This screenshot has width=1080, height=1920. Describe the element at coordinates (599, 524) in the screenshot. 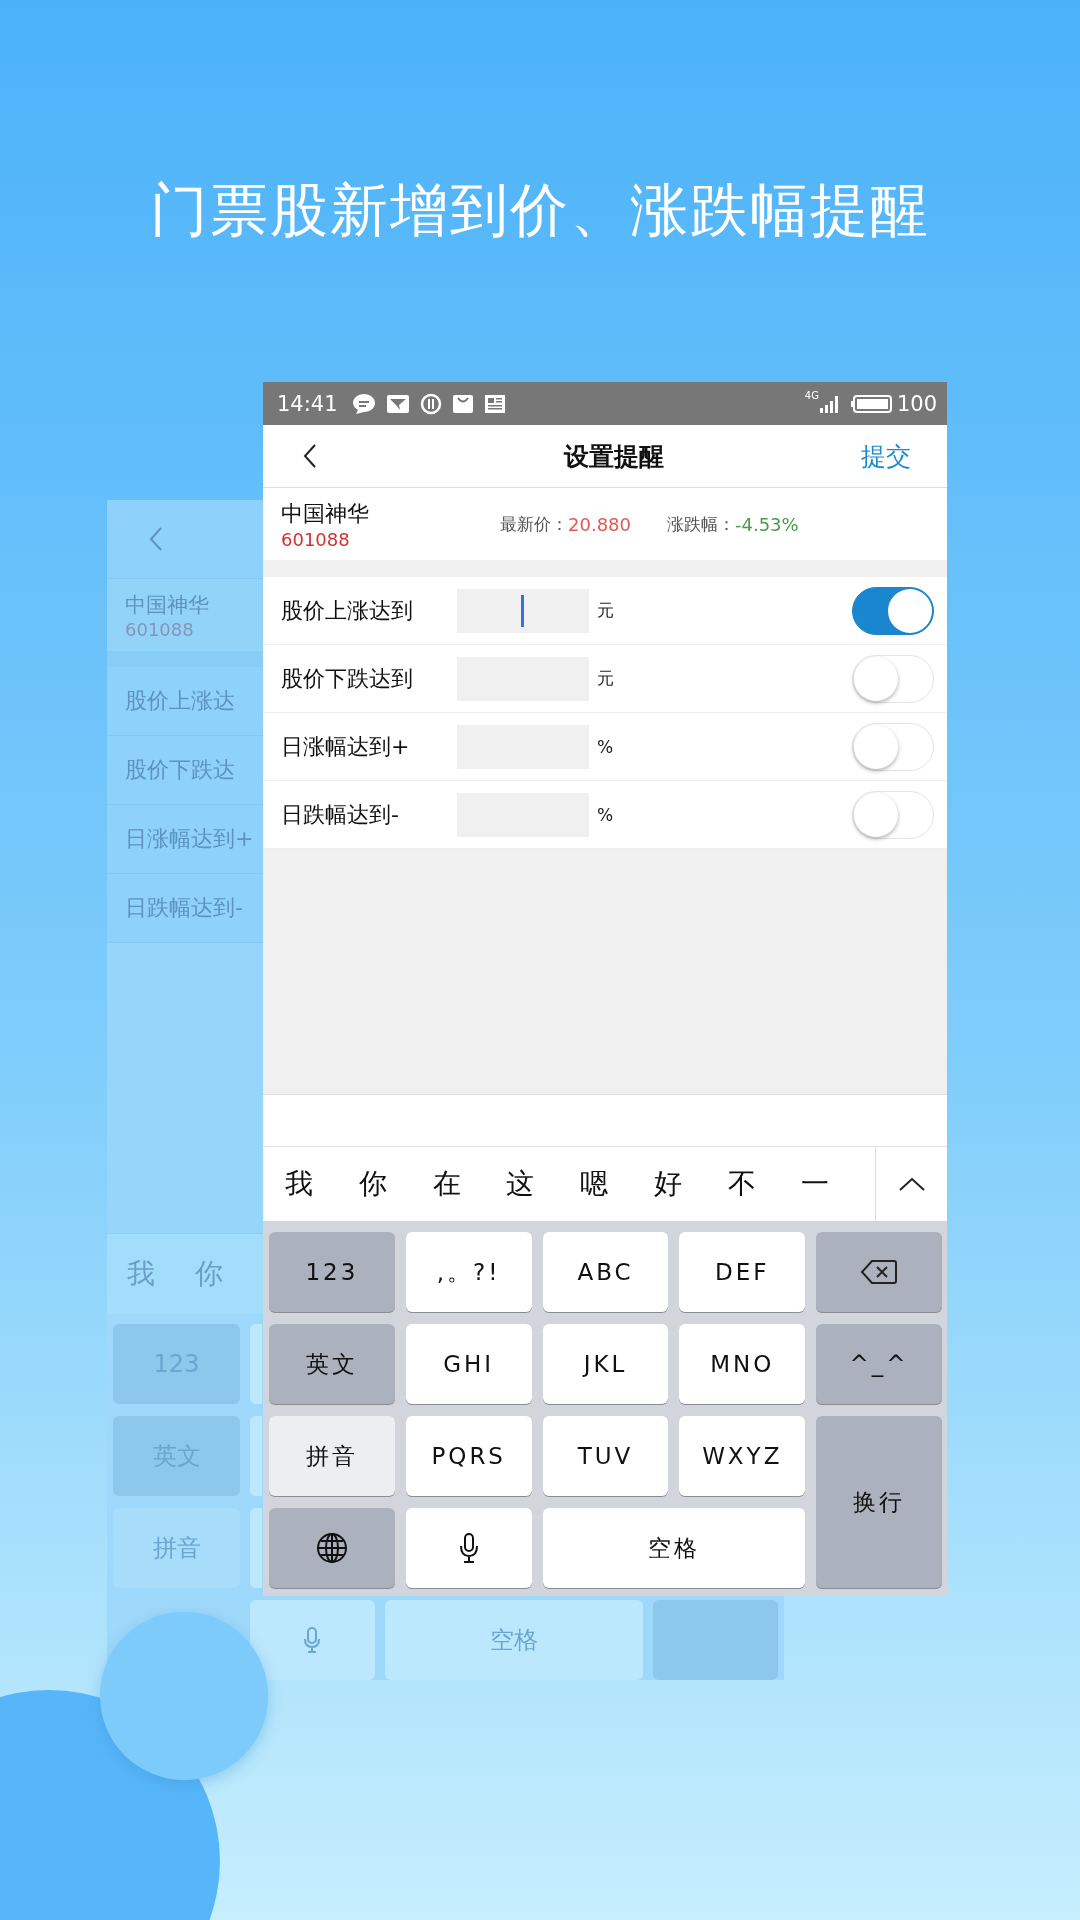

I see `price-value: 20.880` at that location.